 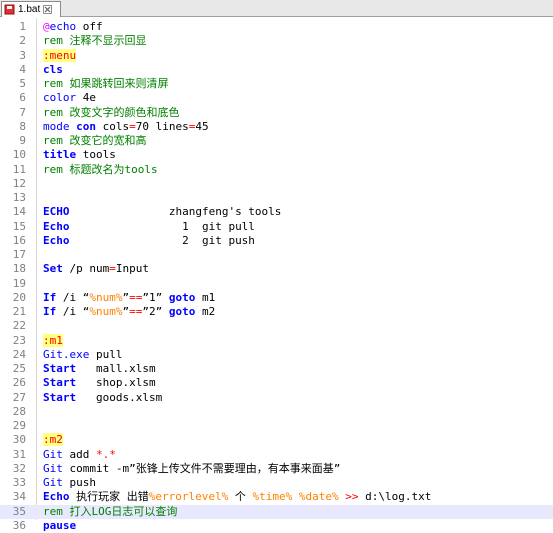 I want to click on code-token: cls, so click(x=53, y=69).